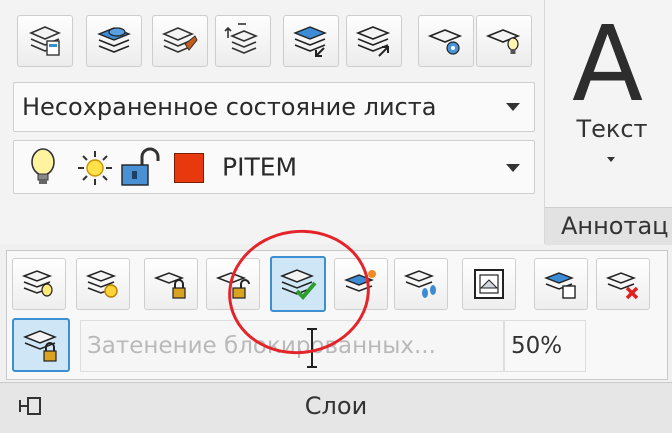  I want to click on unlock-icon, so click(140, 166).